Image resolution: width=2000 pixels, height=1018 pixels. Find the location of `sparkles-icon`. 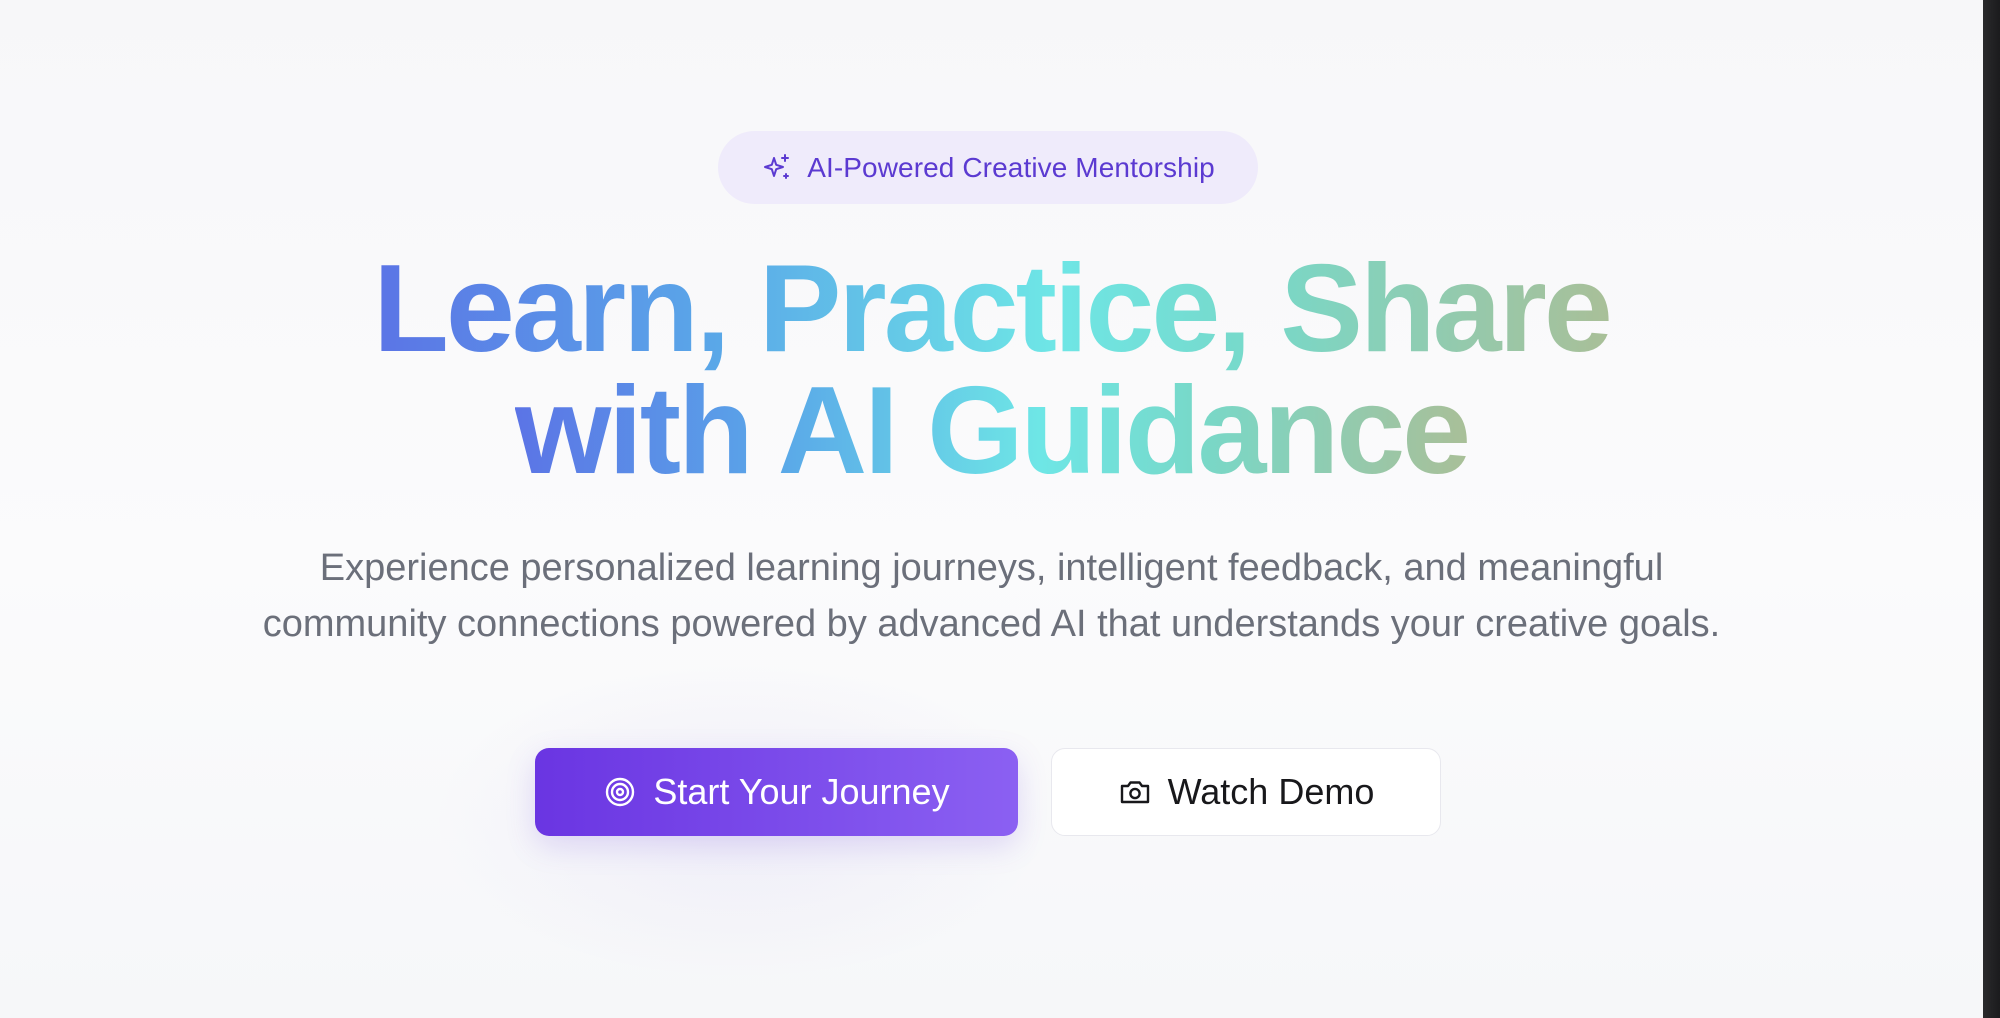

sparkles-icon is located at coordinates (777, 166).